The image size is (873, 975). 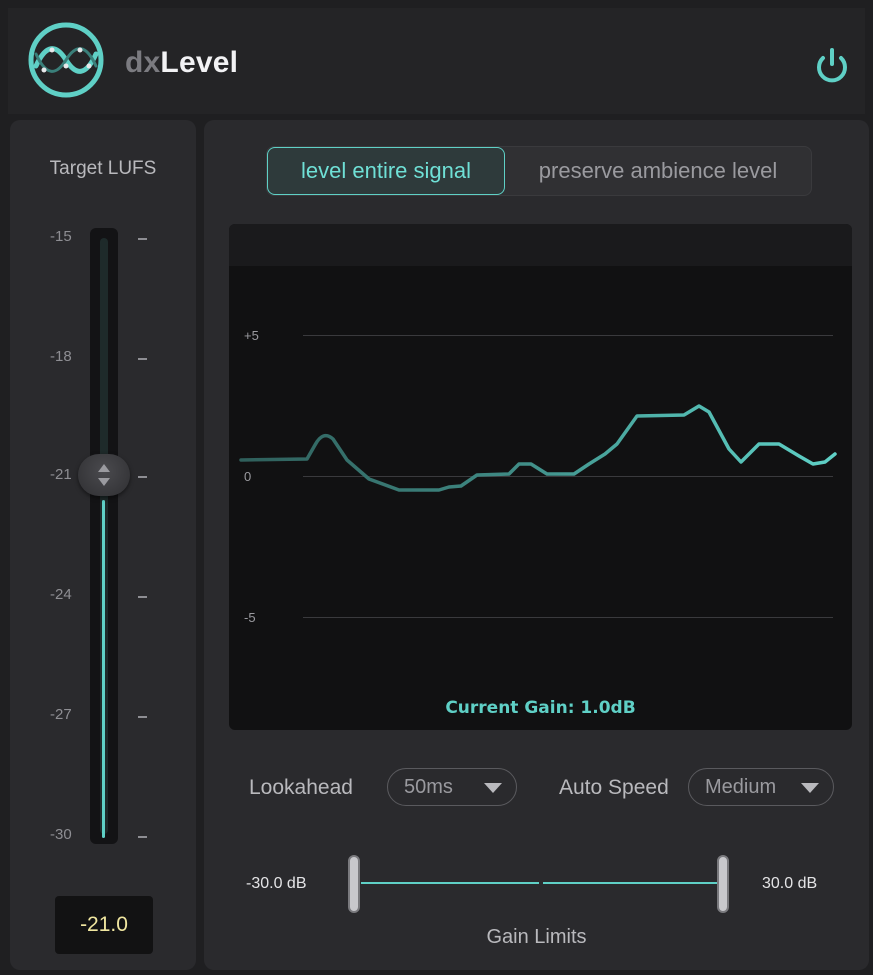 I want to click on lookahead-label: Lookahead, so click(x=301, y=787).